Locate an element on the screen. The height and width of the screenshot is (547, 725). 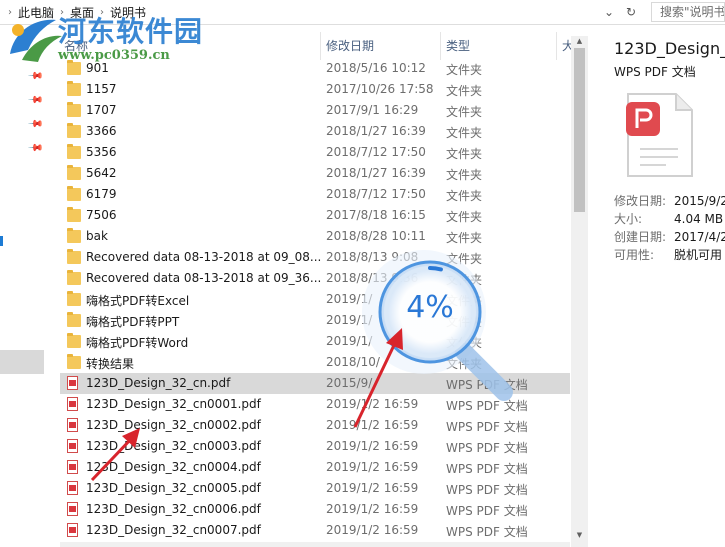
address-history-dropdown-icon: ⌄ is located at coordinates (609, 12).